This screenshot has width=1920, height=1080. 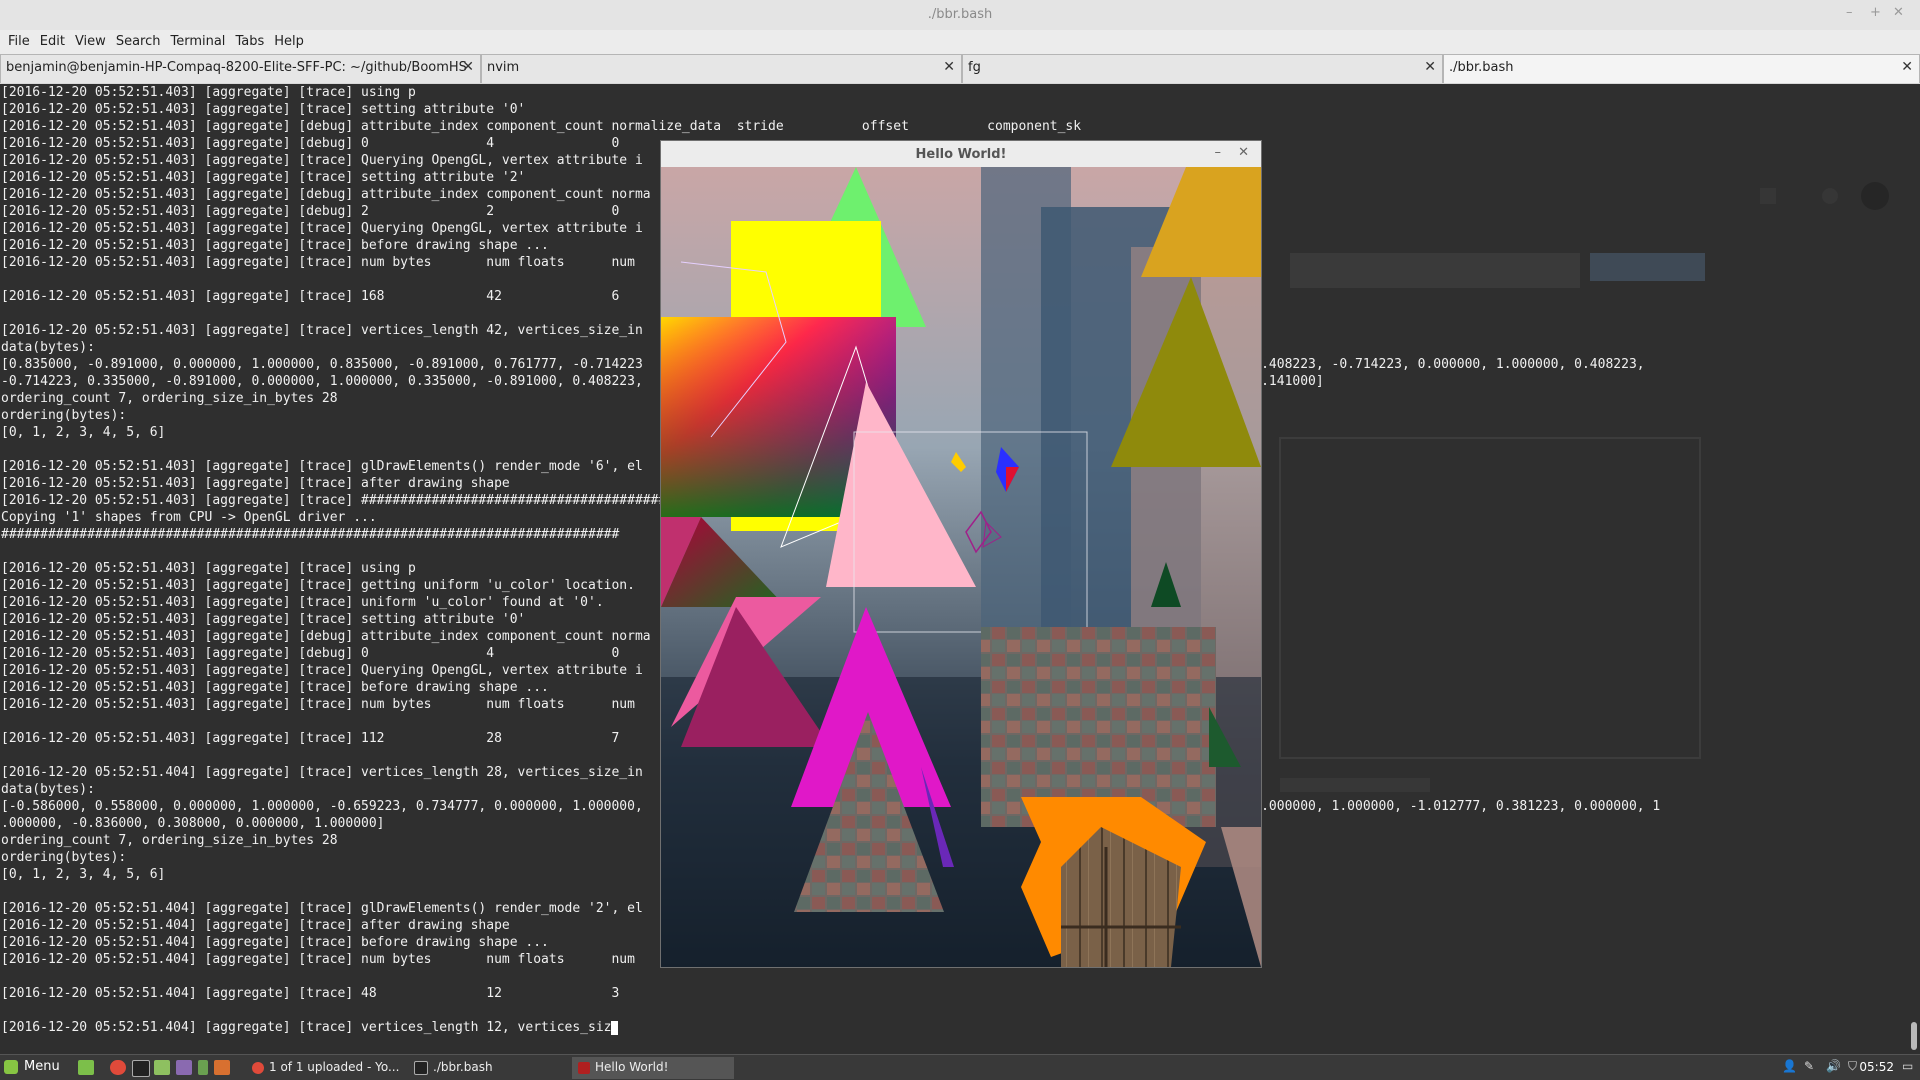 I want to click on taskbar-window-hello-world: Hello World!, so click(x=653, y=1068).